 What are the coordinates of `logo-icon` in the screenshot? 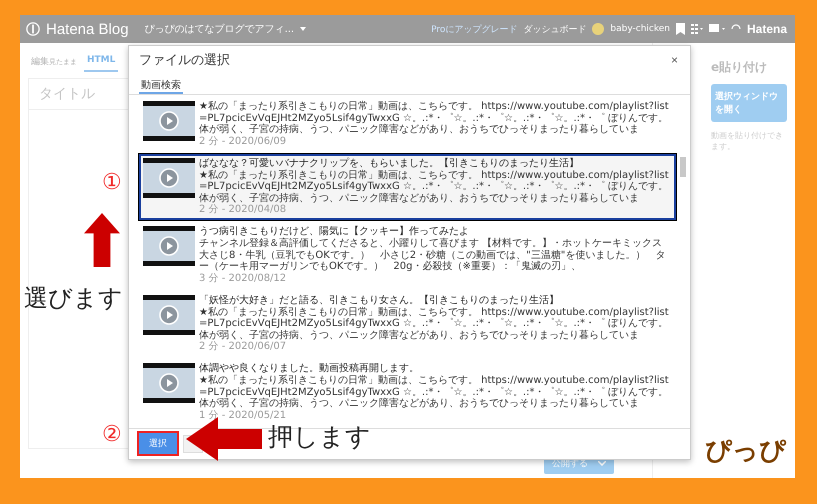 It's located at (33, 29).